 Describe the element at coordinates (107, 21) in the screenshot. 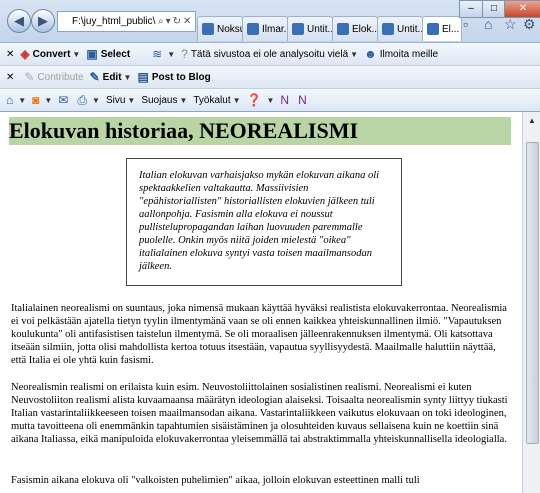

I see `address-text: F:\juy_html_public\` at that location.